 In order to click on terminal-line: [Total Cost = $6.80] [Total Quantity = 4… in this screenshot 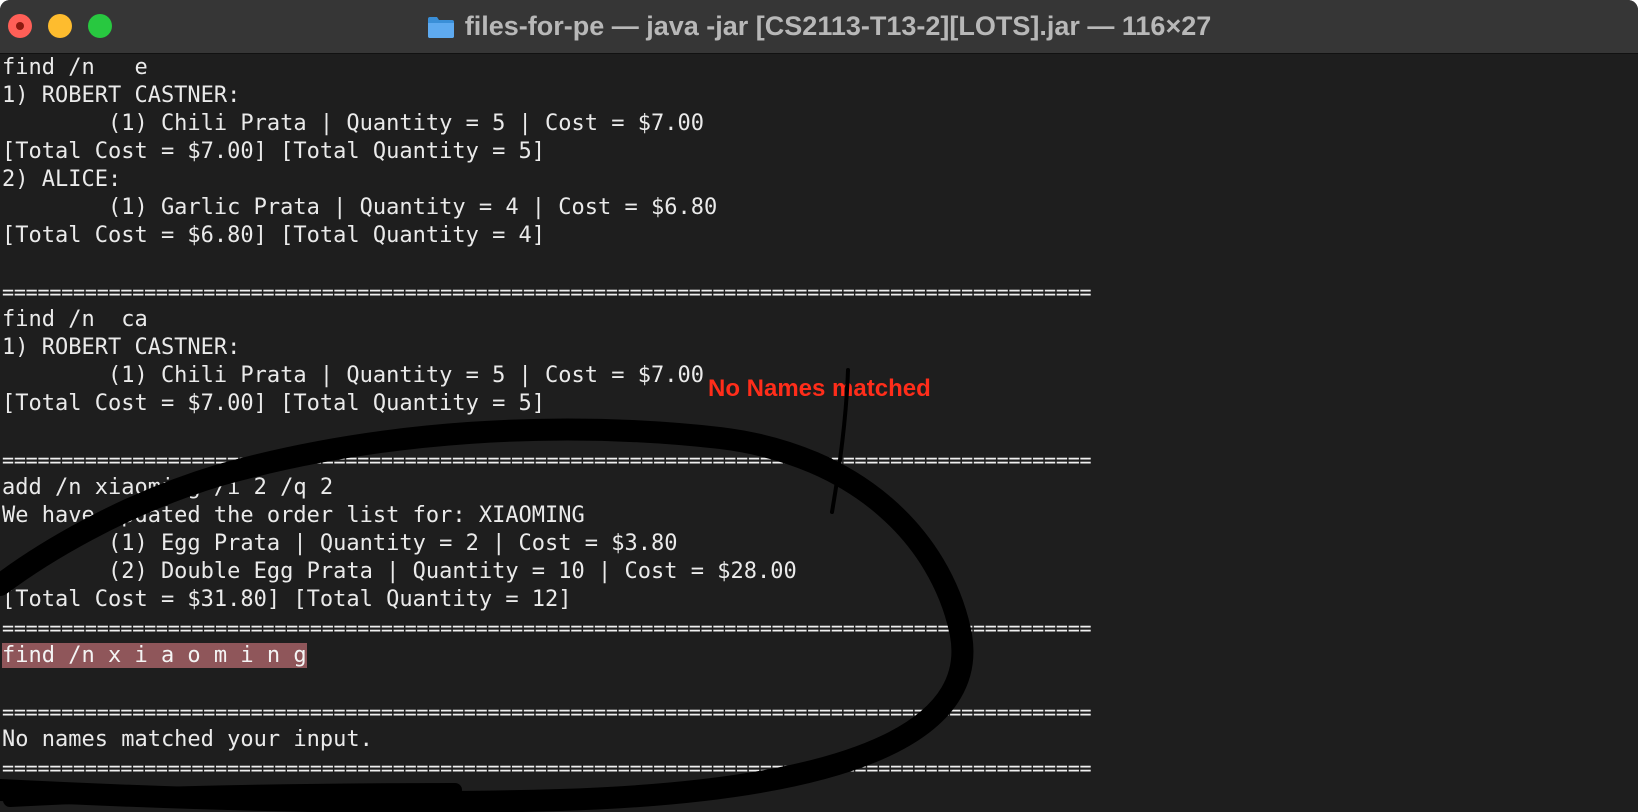, I will do `click(274, 235)`.